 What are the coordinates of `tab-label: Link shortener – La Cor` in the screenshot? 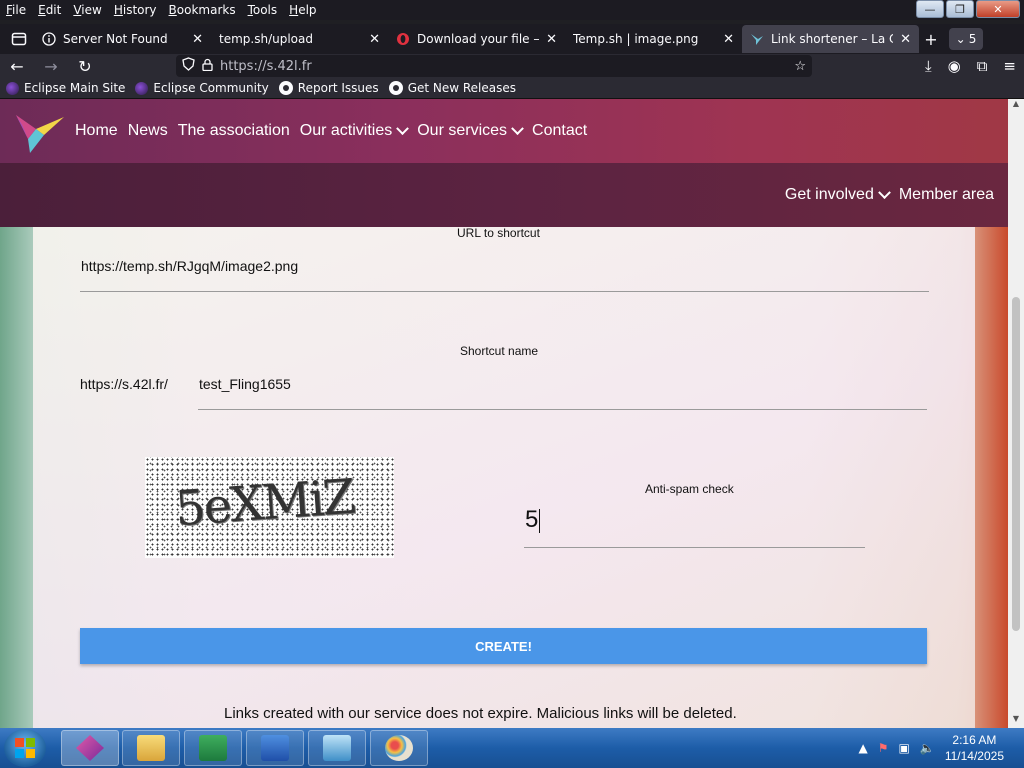 It's located at (832, 39).